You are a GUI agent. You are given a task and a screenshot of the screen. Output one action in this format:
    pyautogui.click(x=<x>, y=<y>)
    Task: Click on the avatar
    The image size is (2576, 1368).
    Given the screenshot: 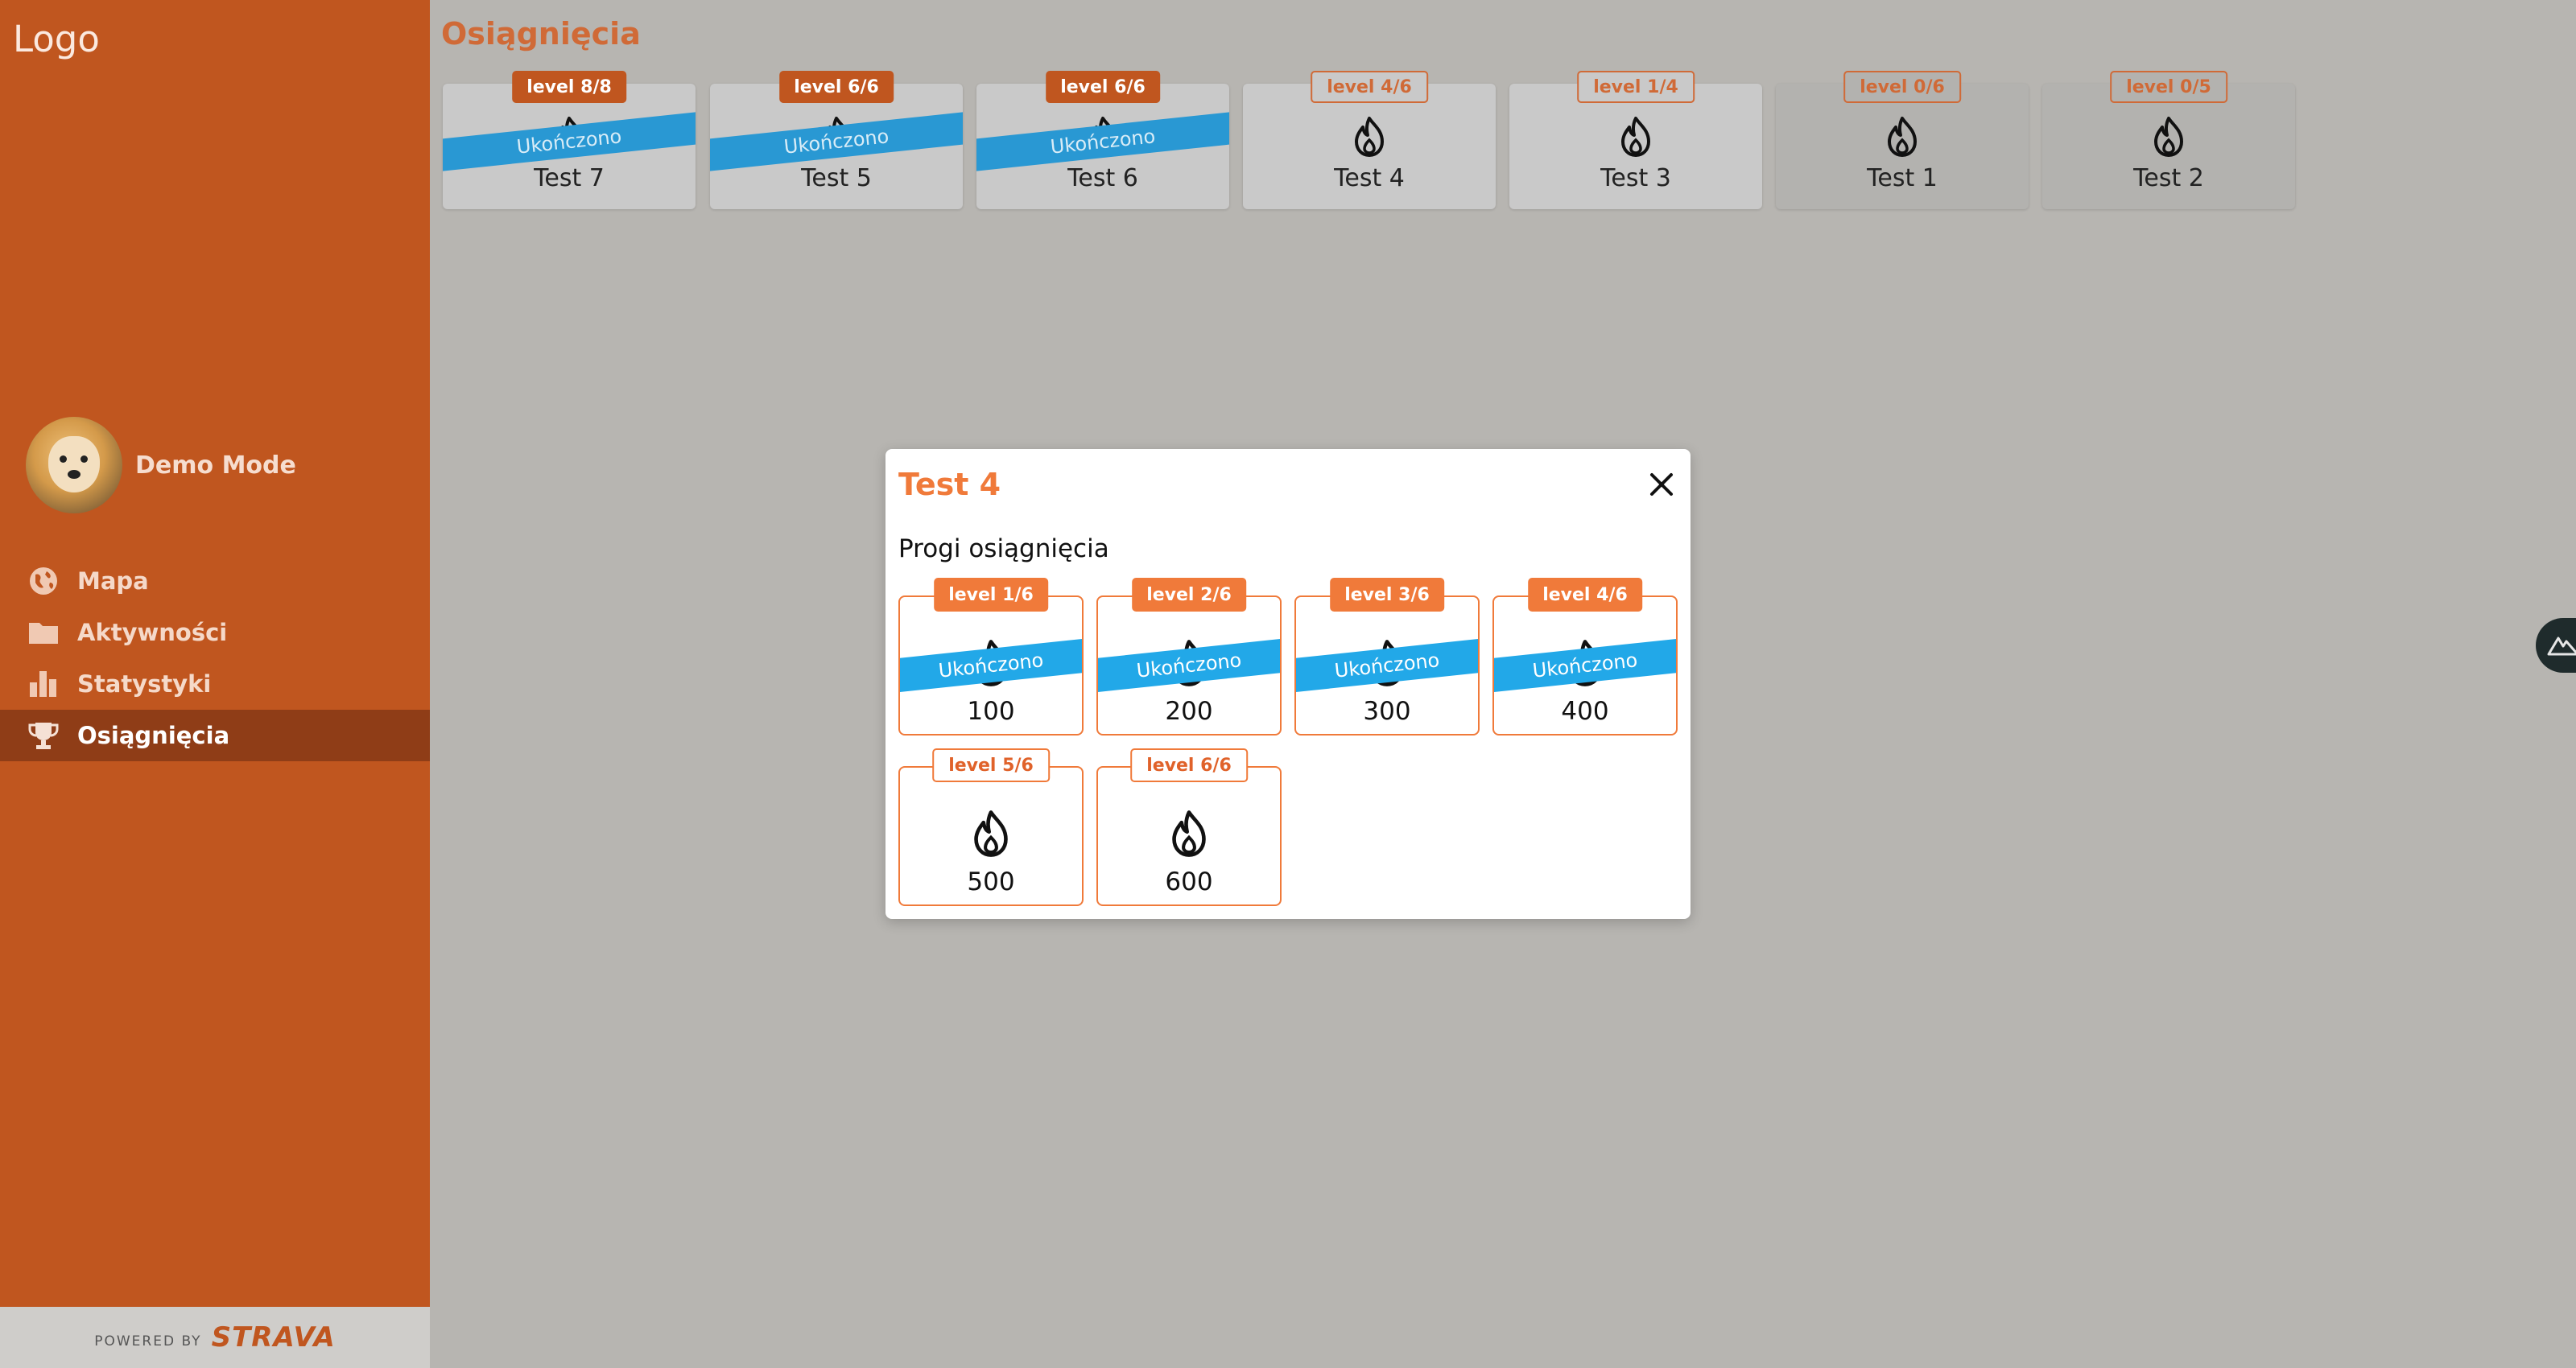 What is the action you would take?
    pyautogui.click(x=74, y=465)
    